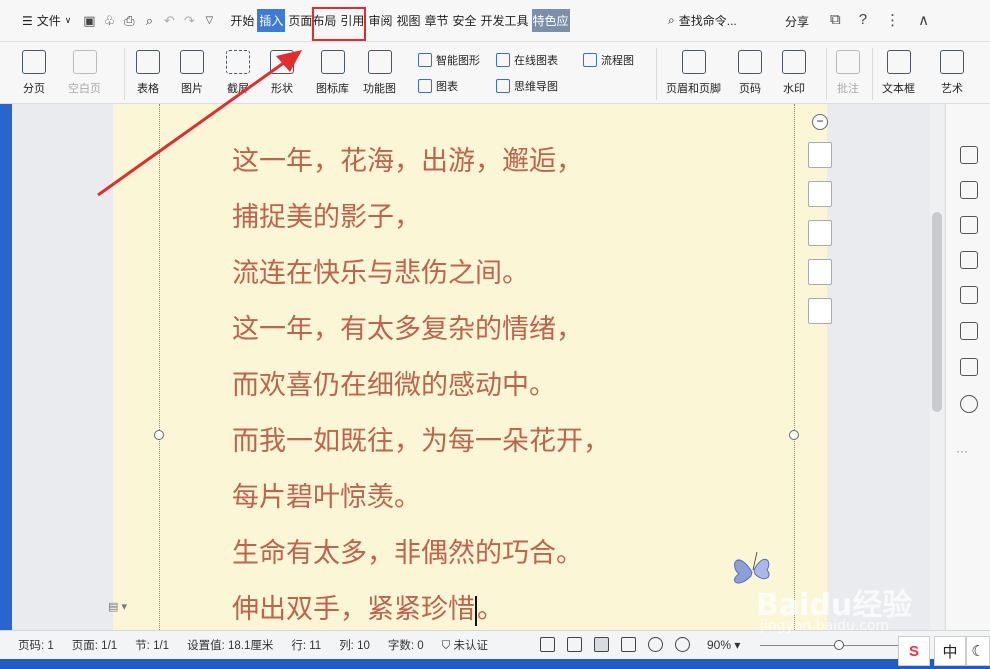  What do you see at coordinates (332, 89) in the screenshot?
I see `icon-library-label: 图标库` at bounding box center [332, 89].